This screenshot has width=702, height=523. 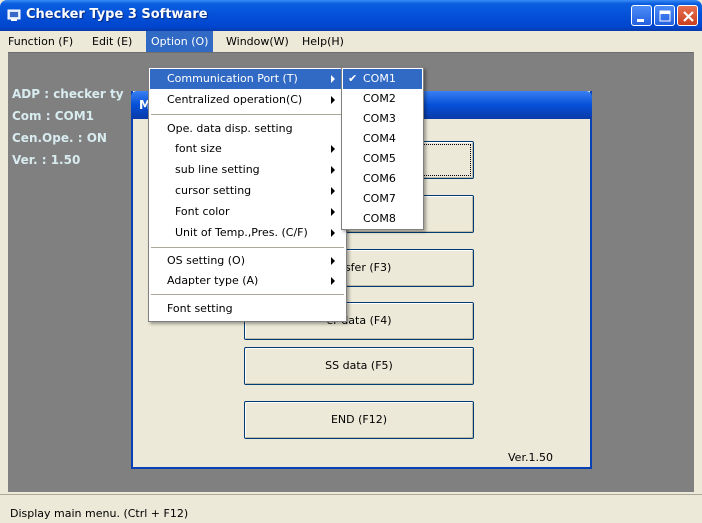 I want to click on port-item-label: COM2, so click(x=379, y=98).